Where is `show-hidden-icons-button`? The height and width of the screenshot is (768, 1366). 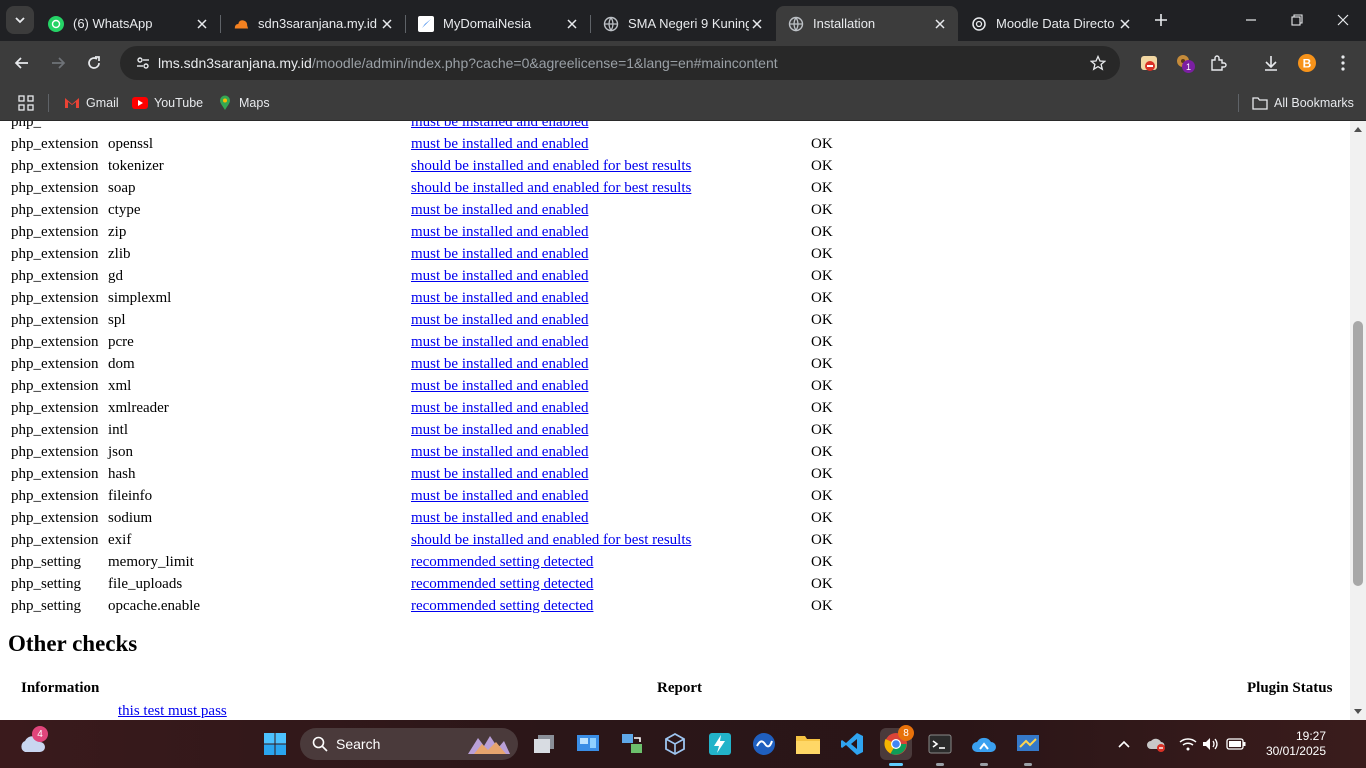 show-hidden-icons-button is located at coordinates (1124, 744).